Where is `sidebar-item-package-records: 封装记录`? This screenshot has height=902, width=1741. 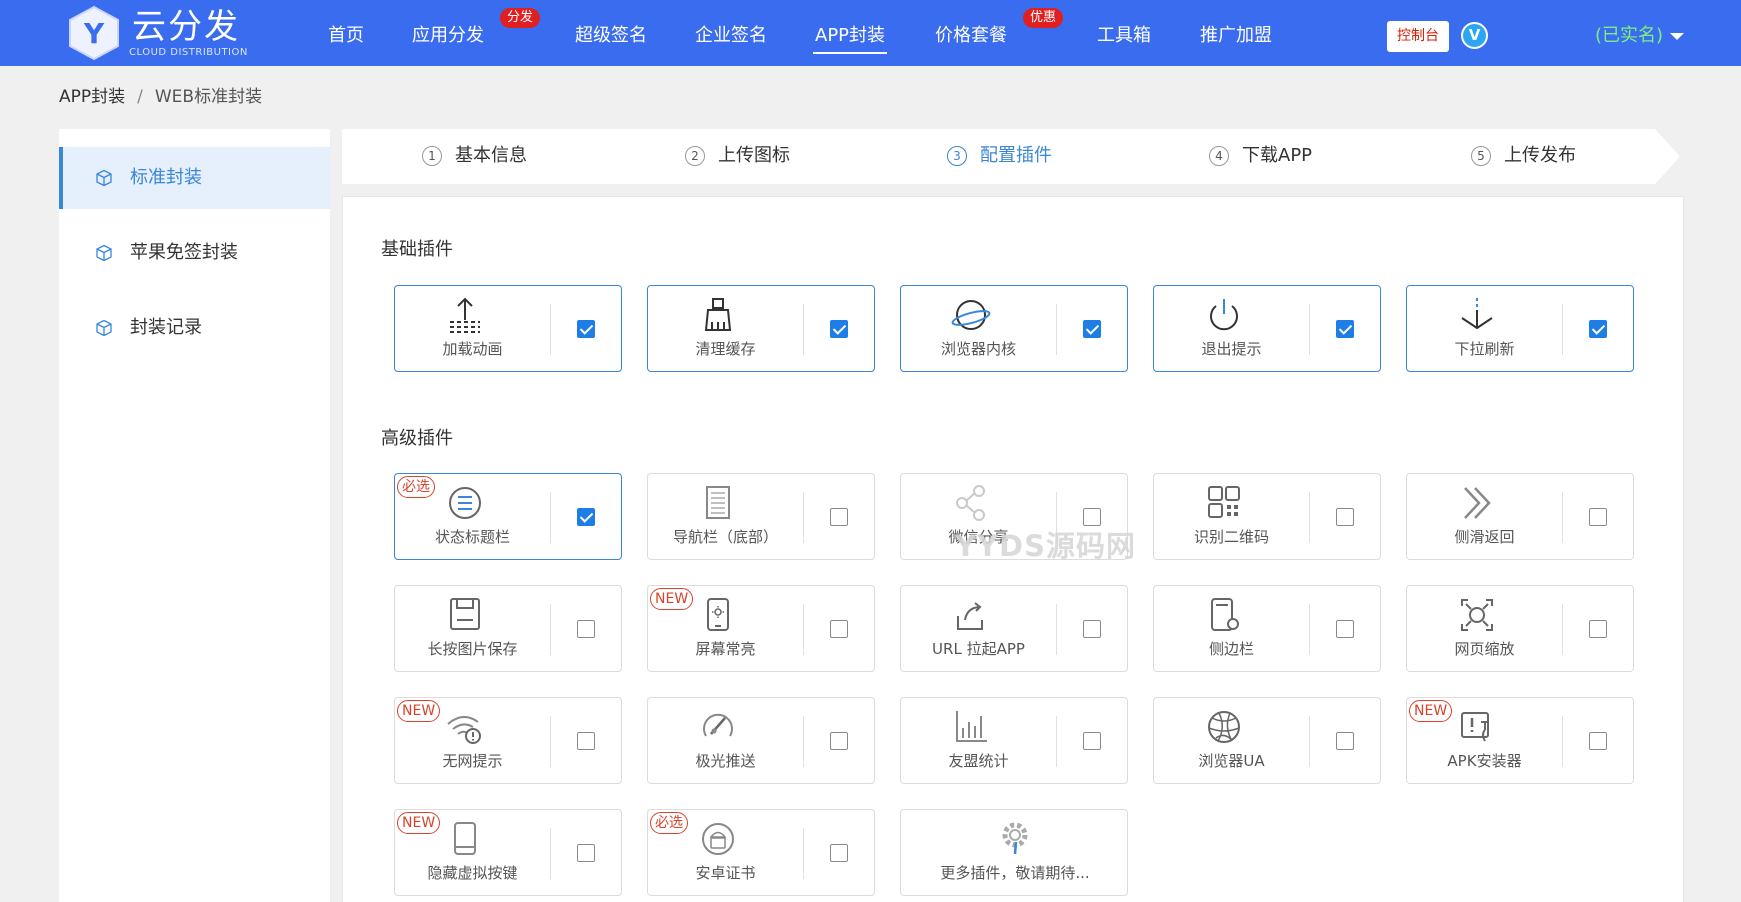 sidebar-item-package-records: 封装记录 is located at coordinates (194, 328).